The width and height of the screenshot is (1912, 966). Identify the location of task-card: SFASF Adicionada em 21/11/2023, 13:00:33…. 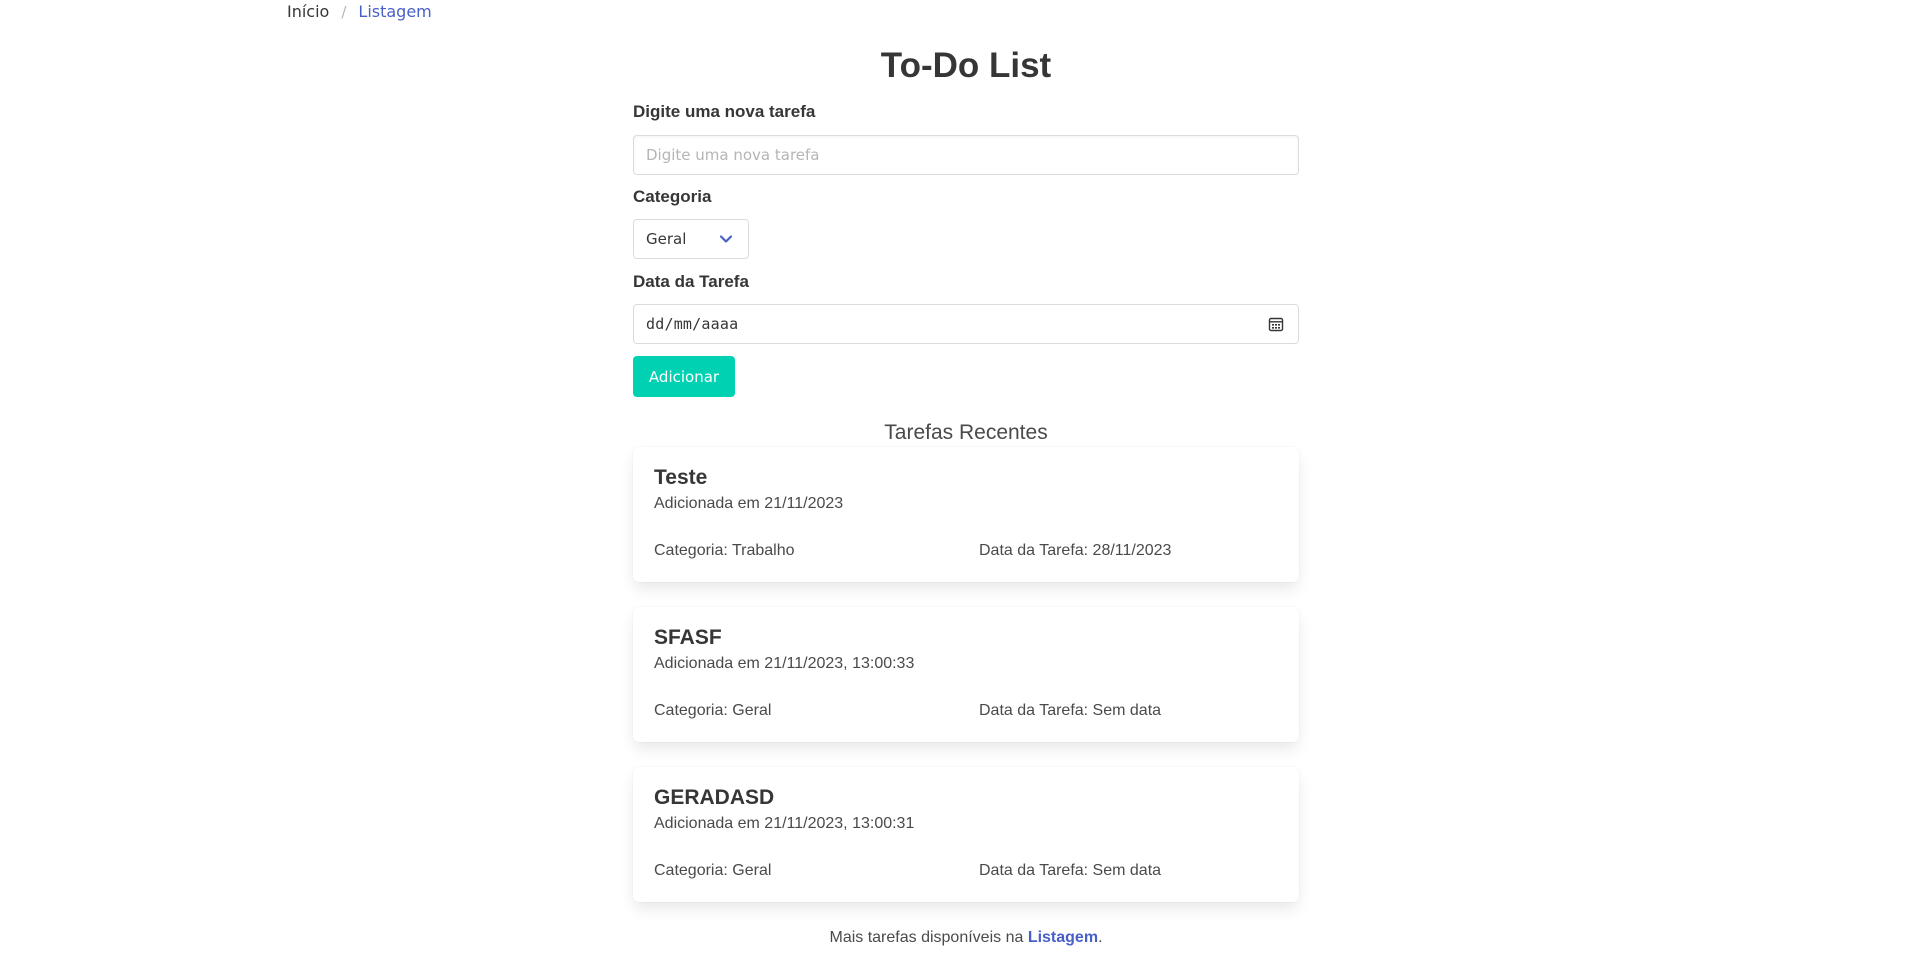
(966, 674).